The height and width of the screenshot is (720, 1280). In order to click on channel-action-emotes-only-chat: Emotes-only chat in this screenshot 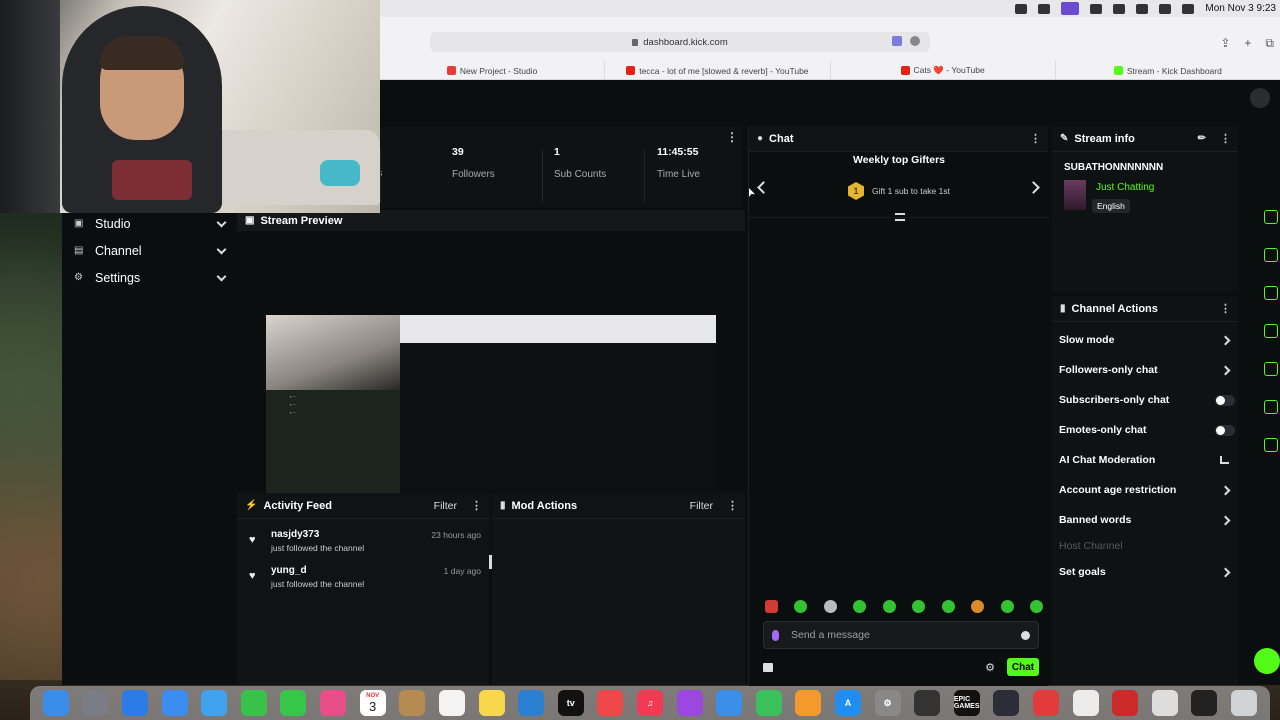, I will do `click(1147, 430)`.